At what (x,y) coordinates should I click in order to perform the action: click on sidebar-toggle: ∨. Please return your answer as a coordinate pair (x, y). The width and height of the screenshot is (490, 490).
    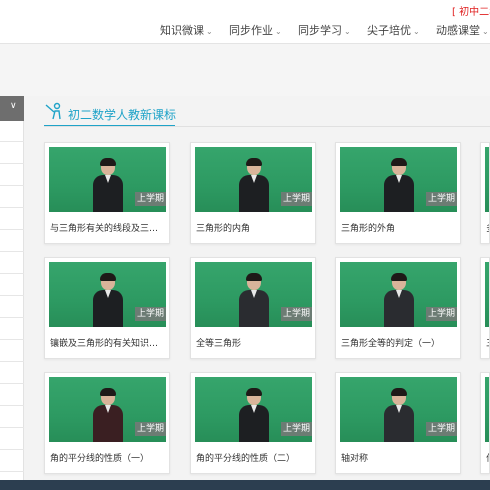
    Looking at the image, I should click on (12, 108).